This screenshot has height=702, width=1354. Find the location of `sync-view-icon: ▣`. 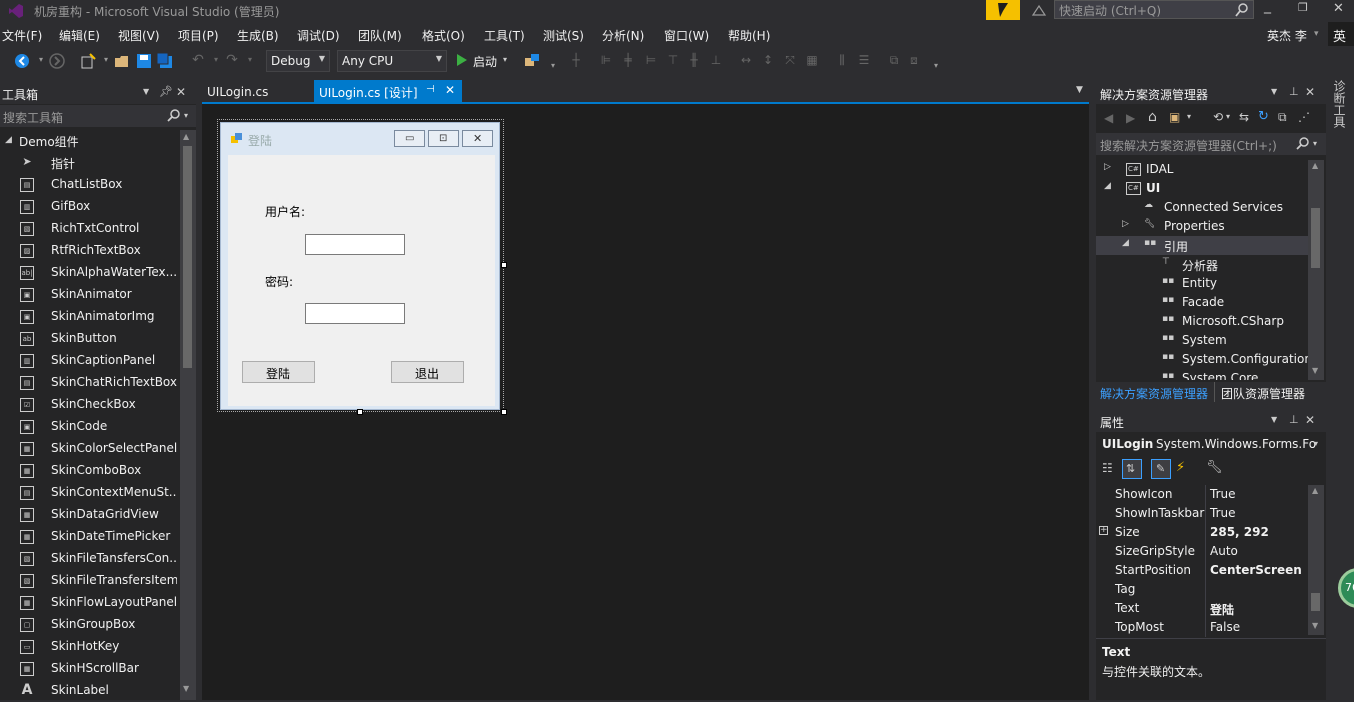

sync-view-icon: ▣ is located at coordinates (1174, 117).